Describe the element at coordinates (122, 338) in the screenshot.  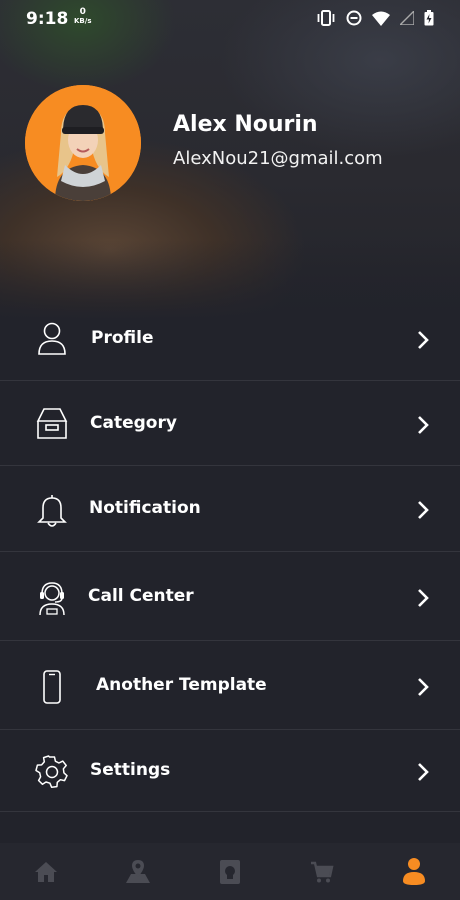
I see `menu-item-label: Profile` at that location.